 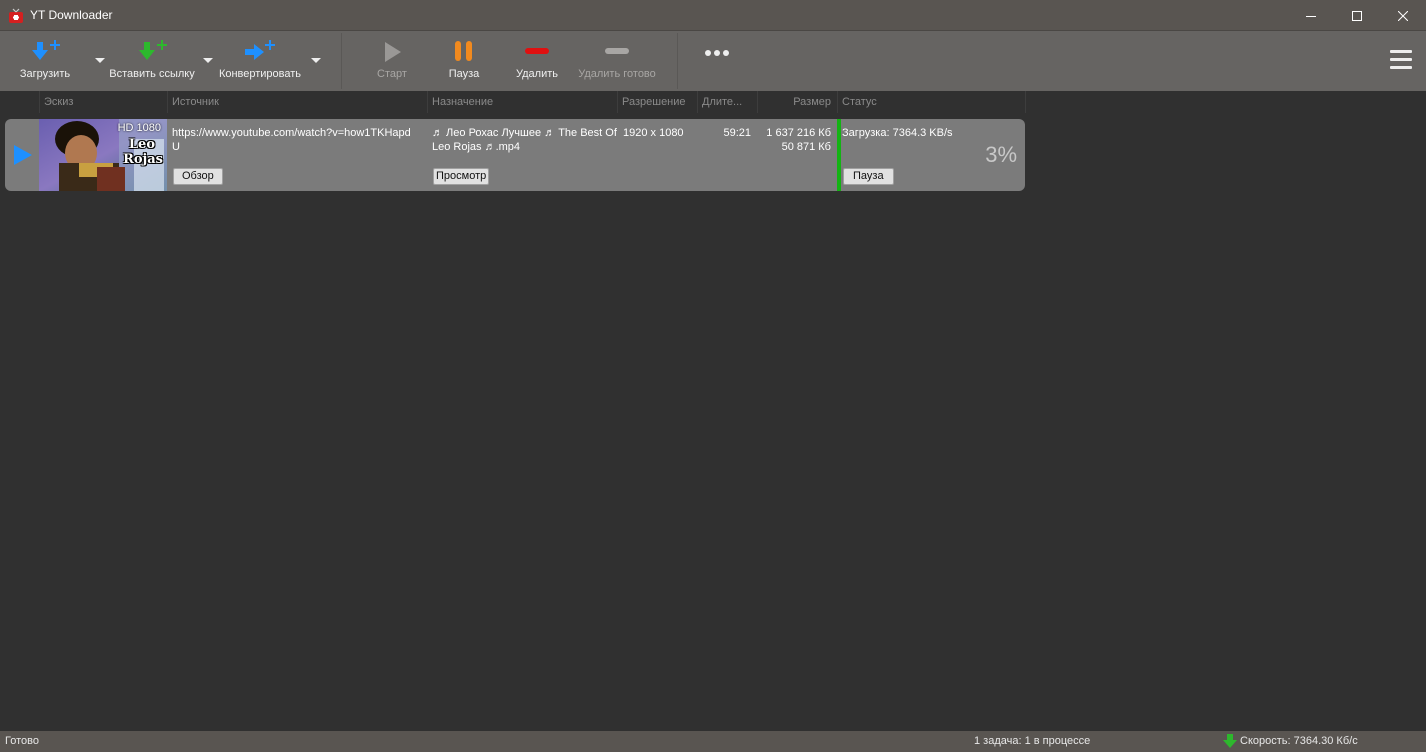 I want to click on convert-button: Конвертировать, so click(x=260, y=61).